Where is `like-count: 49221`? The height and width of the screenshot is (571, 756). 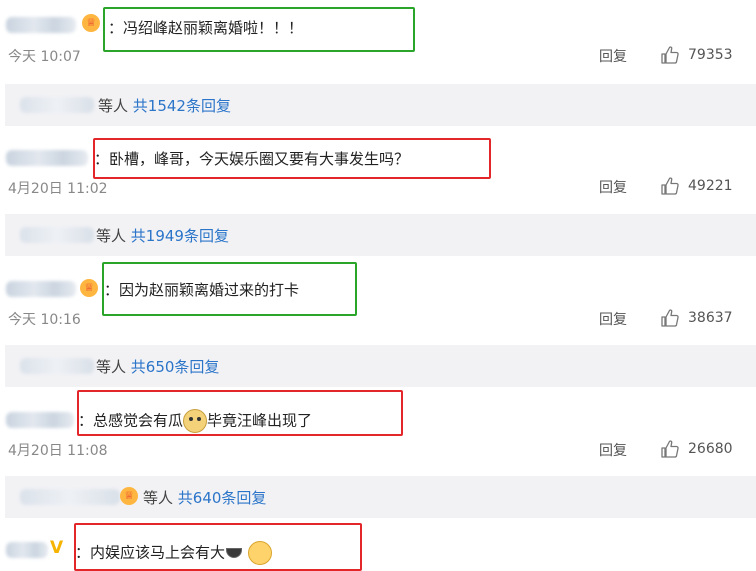 like-count: 49221 is located at coordinates (710, 186).